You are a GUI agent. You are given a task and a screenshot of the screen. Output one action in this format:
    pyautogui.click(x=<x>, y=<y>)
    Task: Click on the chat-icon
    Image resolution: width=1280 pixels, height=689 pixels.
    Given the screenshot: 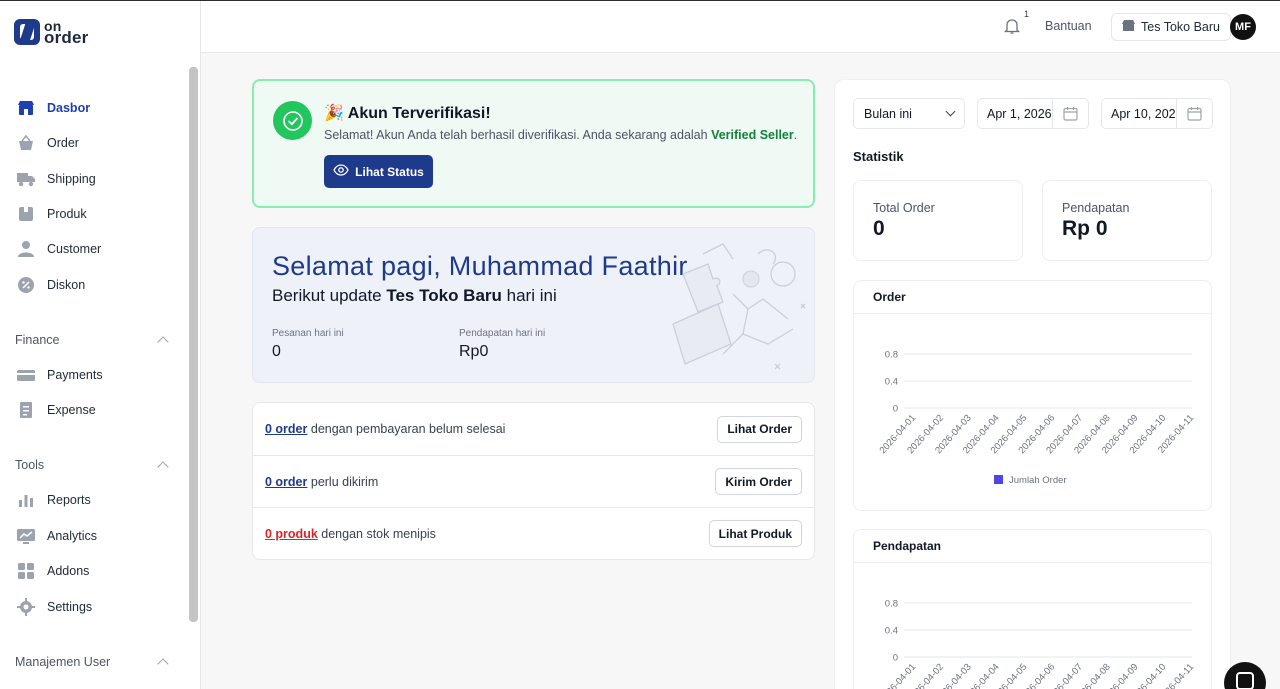 What is the action you would take?
    pyautogui.click(x=1245, y=680)
    